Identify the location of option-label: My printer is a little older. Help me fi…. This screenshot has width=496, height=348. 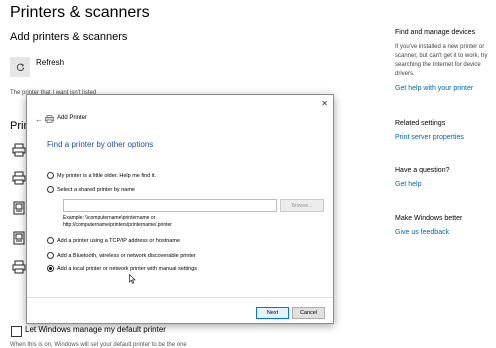
(106, 176).